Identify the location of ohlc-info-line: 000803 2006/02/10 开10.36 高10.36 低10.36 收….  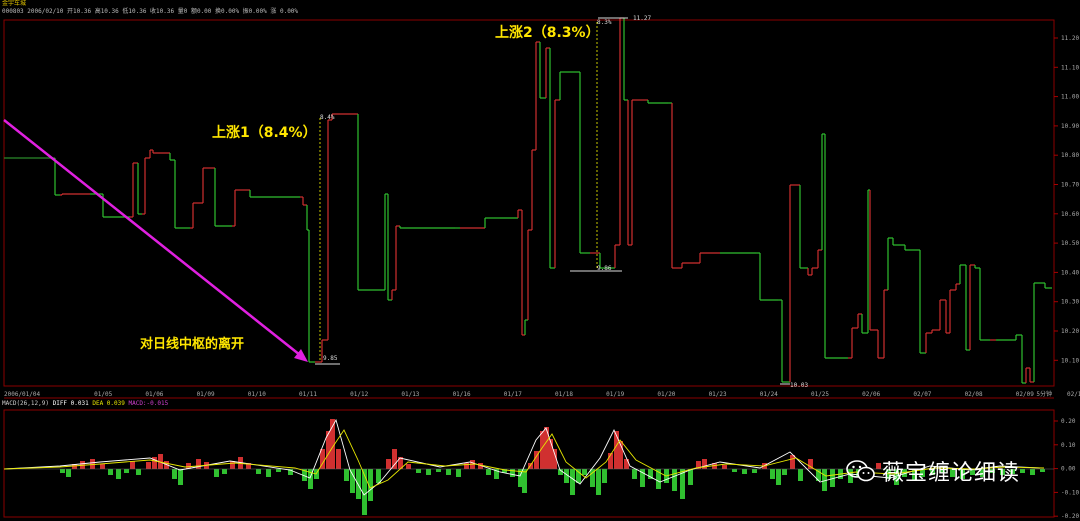
(150, 11).